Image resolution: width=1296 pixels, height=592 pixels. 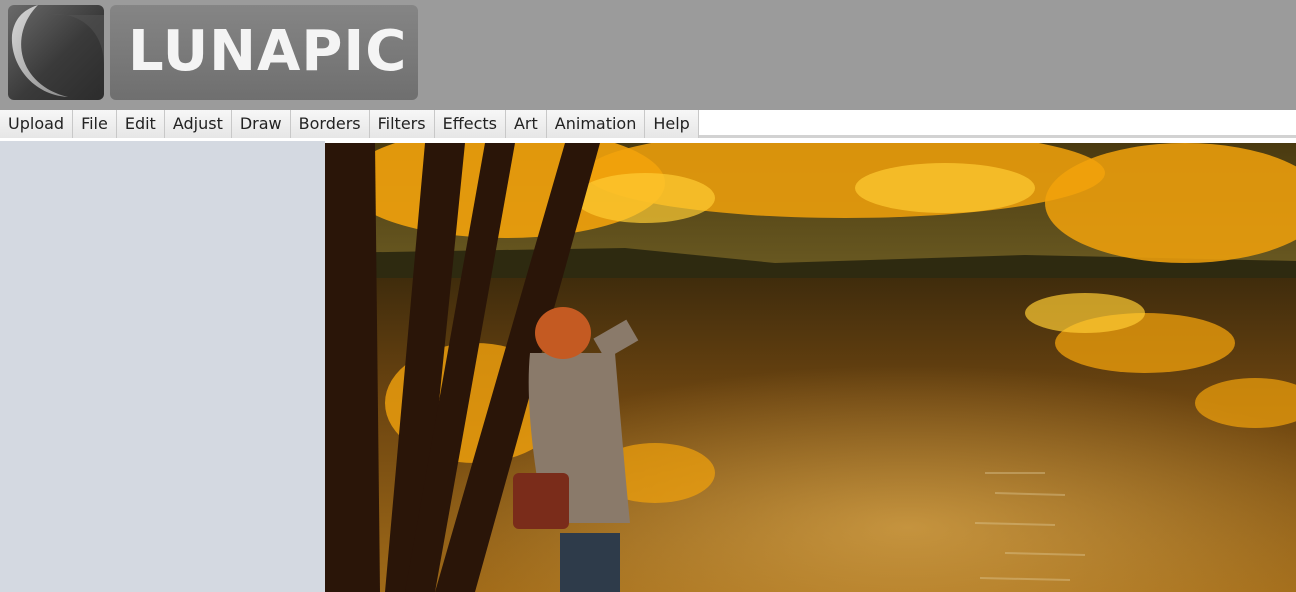 I want to click on menu-art: Art, so click(x=526, y=124).